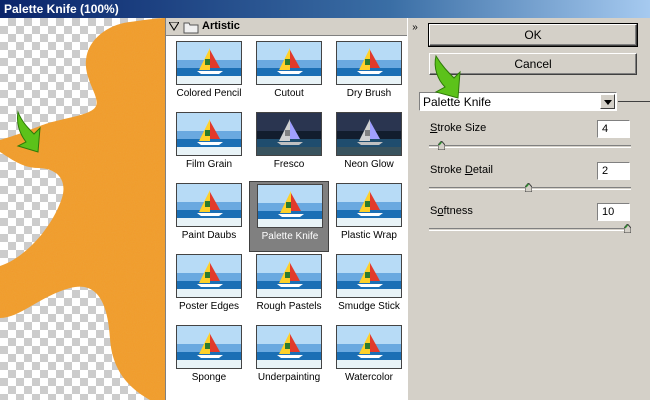 This screenshot has height=400, width=650. I want to click on filter-thumb-paint-daubs: Paint Daubs, so click(209, 216).